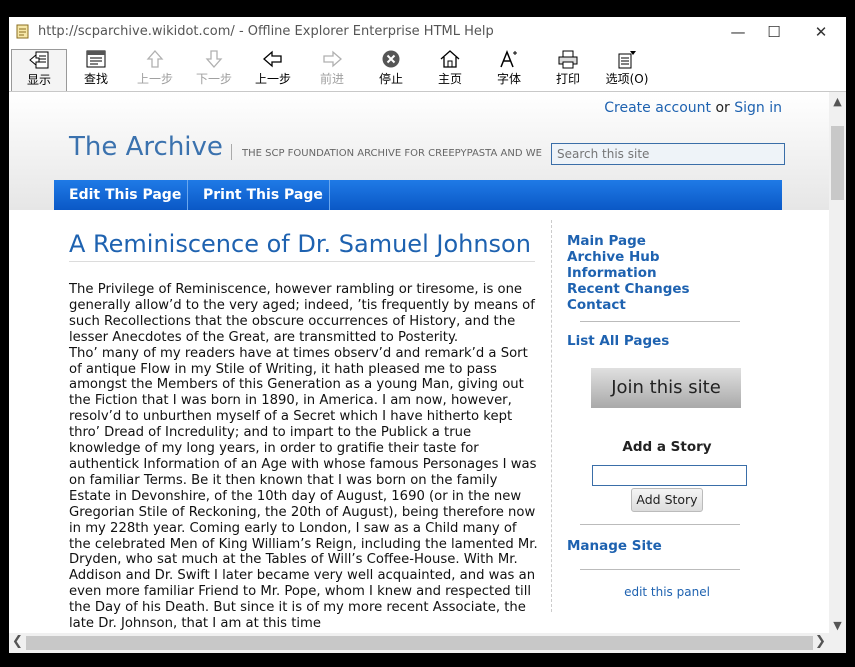  I want to click on minimize-button: —, so click(738, 32).